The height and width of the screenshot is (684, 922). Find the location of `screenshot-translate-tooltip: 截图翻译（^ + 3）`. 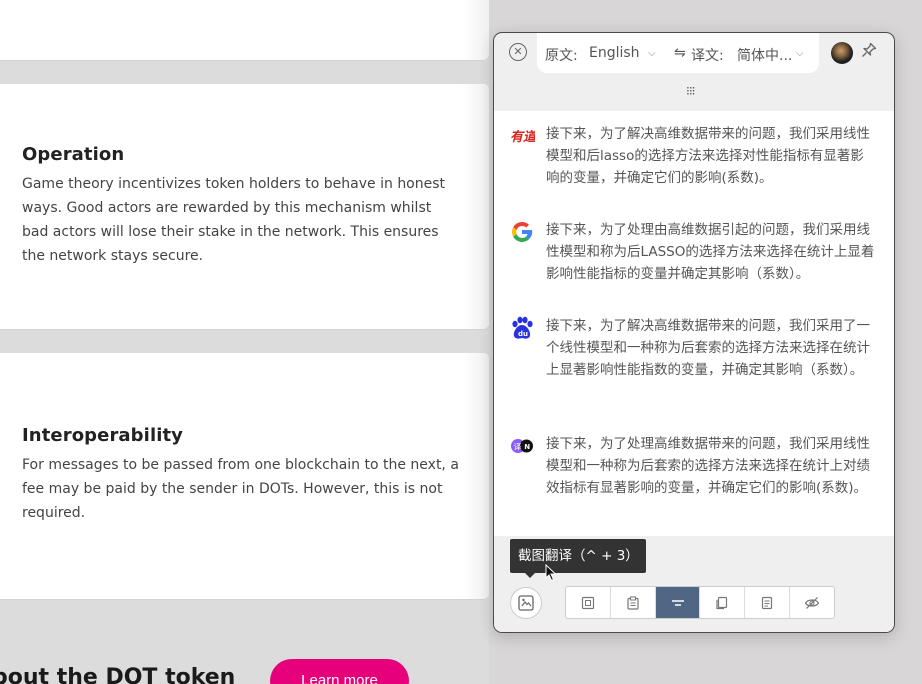

screenshot-translate-tooltip: 截图翻译（^ + 3） is located at coordinates (578, 556).